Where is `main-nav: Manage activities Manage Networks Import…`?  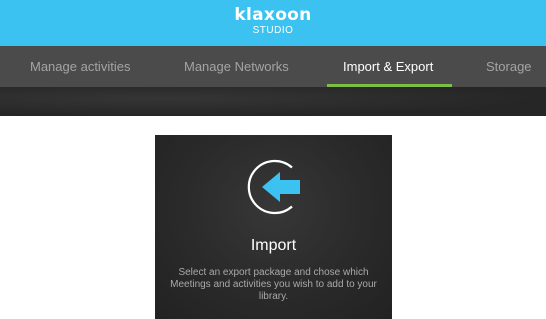 main-nav: Manage activities Manage Networks Import… is located at coordinates (273, 66).